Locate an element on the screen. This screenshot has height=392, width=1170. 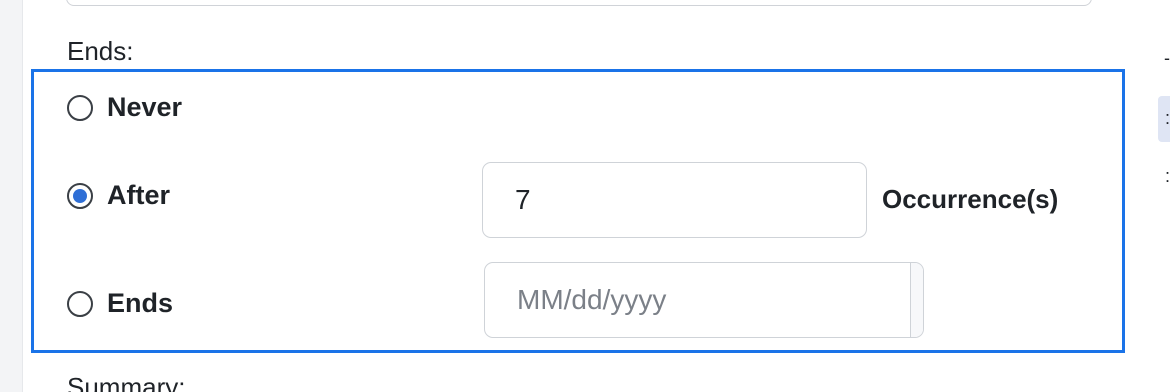
ends-after-radio is located at coordinates (80, 195).